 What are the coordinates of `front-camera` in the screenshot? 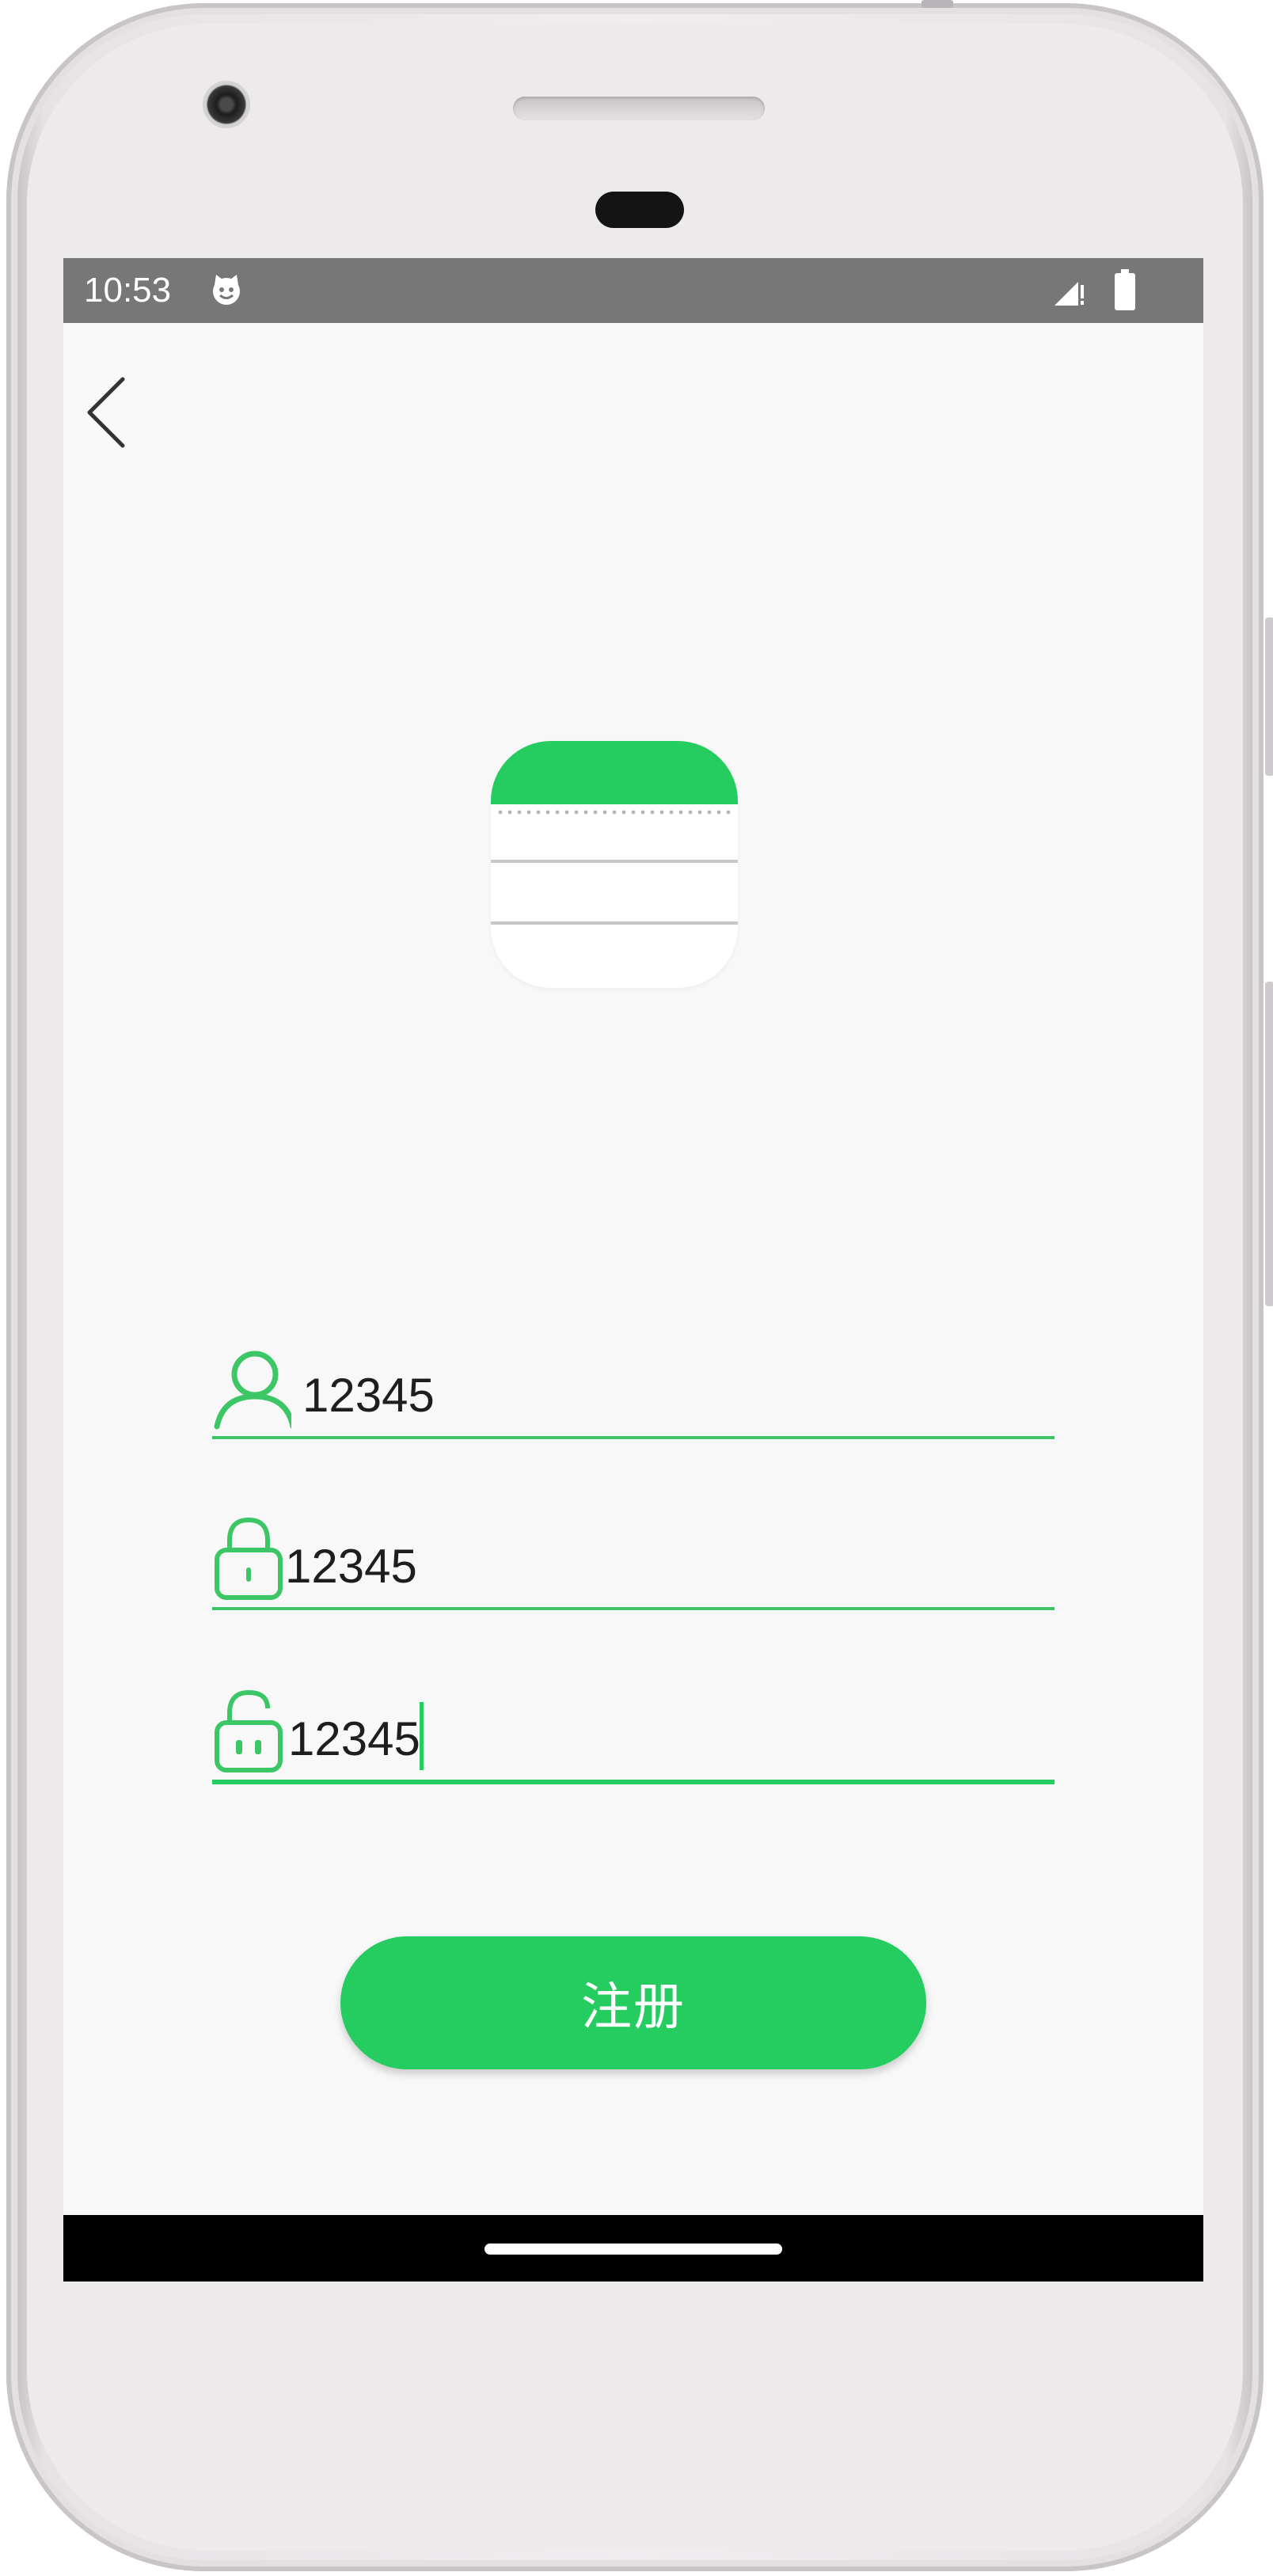 It's located at (226, 105).